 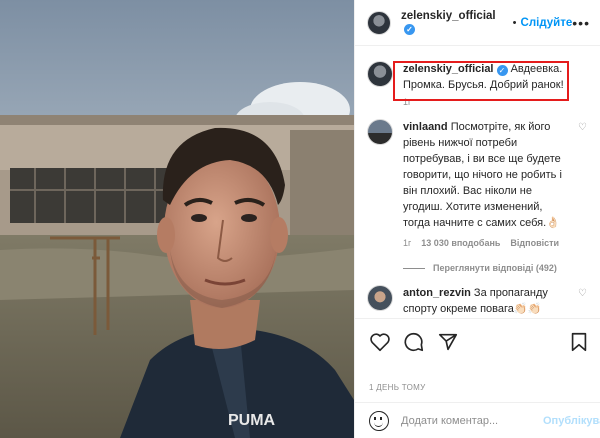 What do you see at coordinates (581, 23) in the screenshot?
I see `more-icon: •••` at bounding box center [581, 23].